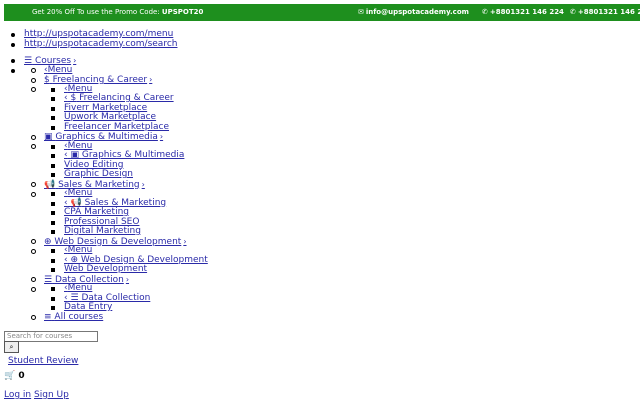 This screenshot has width=640, height=400. Describe the element at coordinates (105, 269) in the screenshot. I see `course-link: Web Development` at that location.